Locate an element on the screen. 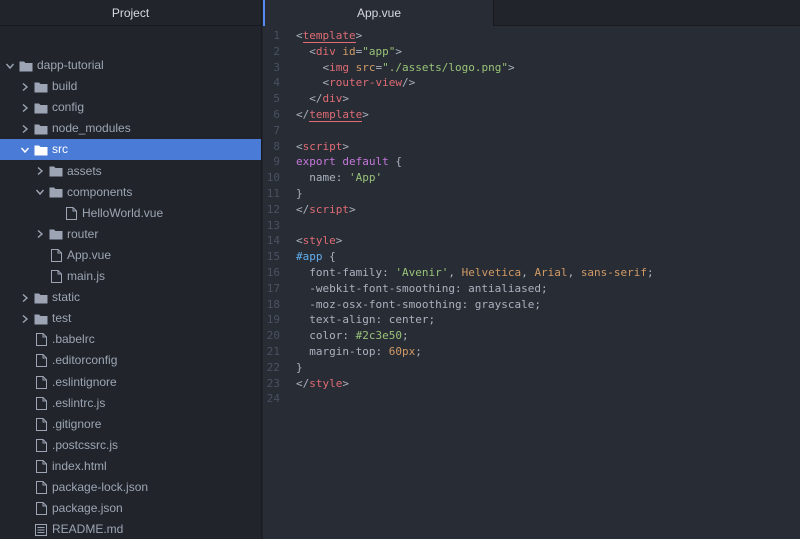  code-text: <style> is located at coordinates (319, 241).